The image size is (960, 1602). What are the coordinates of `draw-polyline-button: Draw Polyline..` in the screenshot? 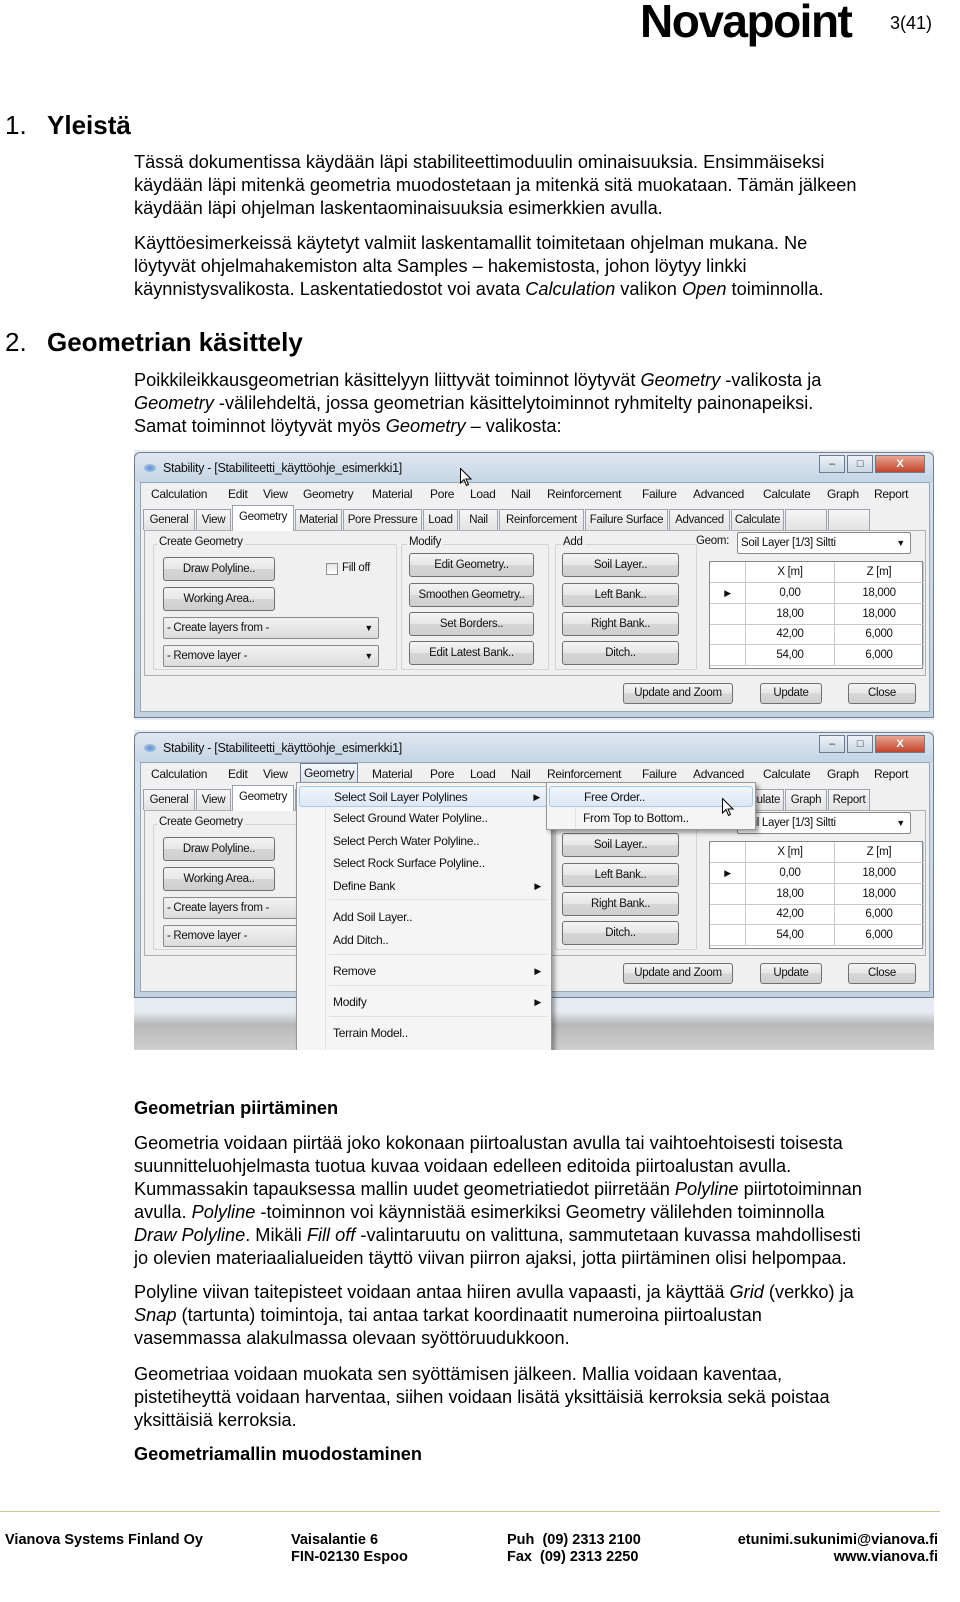 It's located at (219, 849).